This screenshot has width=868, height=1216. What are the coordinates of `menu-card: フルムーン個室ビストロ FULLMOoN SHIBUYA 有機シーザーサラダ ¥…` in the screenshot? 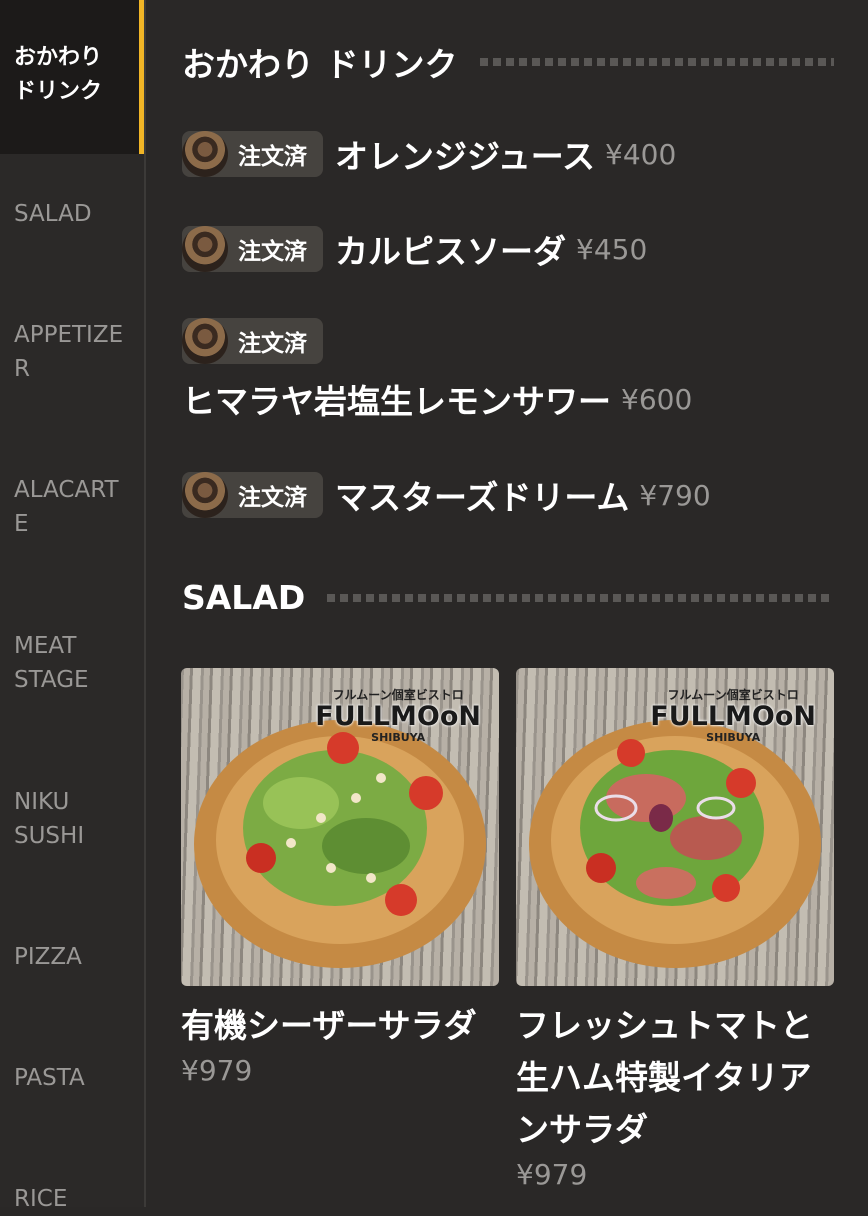 It's located at (340, 877).